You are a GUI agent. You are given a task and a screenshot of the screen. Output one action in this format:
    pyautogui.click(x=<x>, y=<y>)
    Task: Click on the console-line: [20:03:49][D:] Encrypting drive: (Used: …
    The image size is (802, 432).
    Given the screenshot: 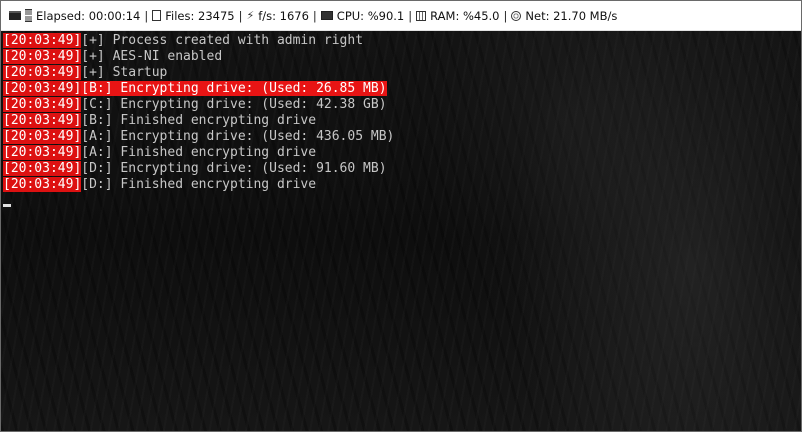 What is the action you would take?
    pyautogui.click(x=402, y=169)
    